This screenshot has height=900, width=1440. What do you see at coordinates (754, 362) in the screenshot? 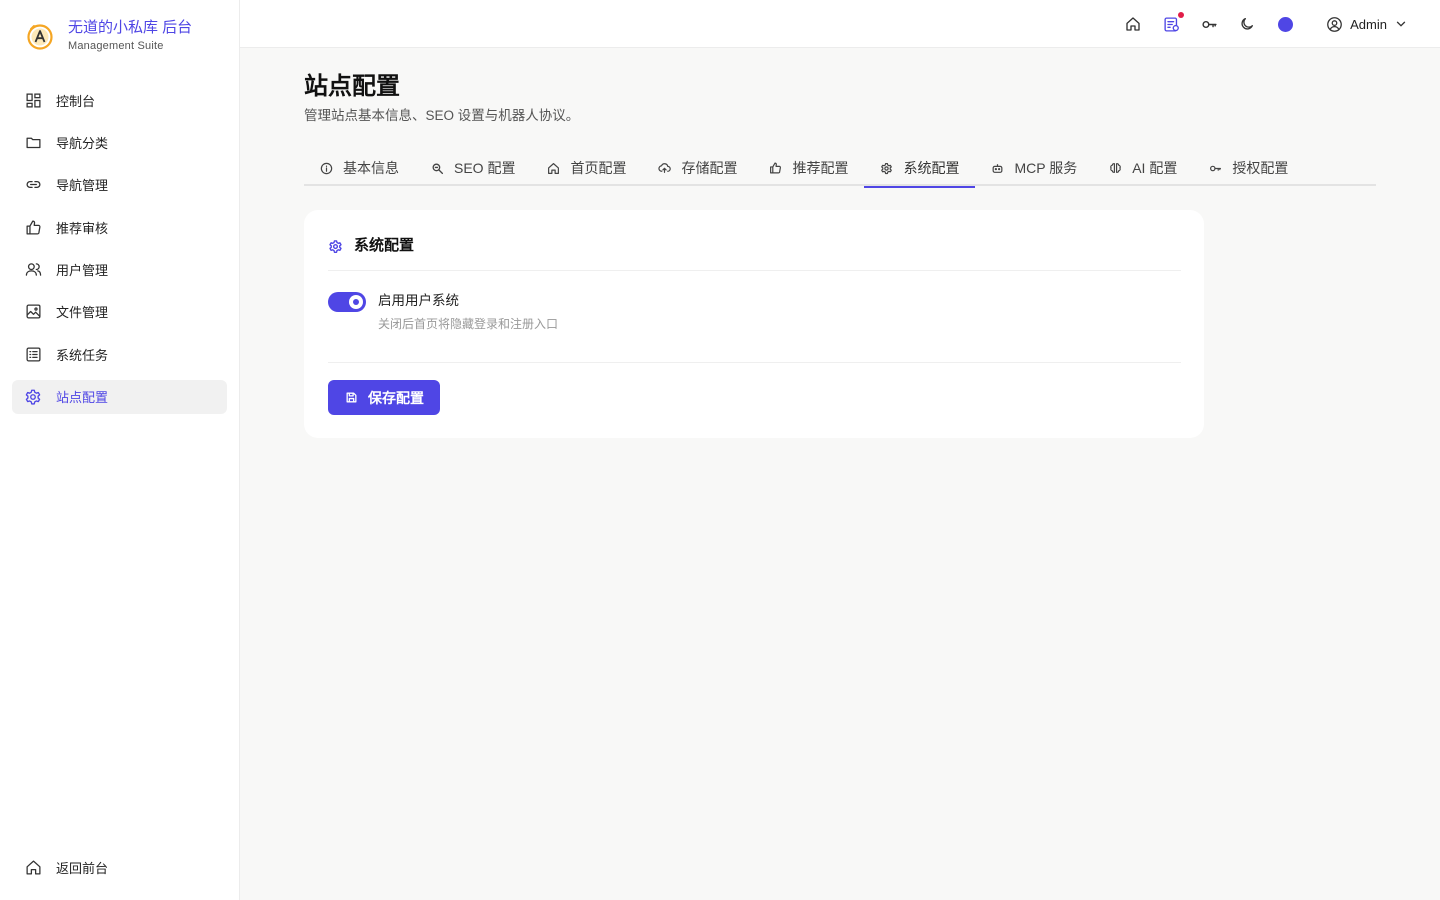
I see `divider` at bounding box center [754, 362].